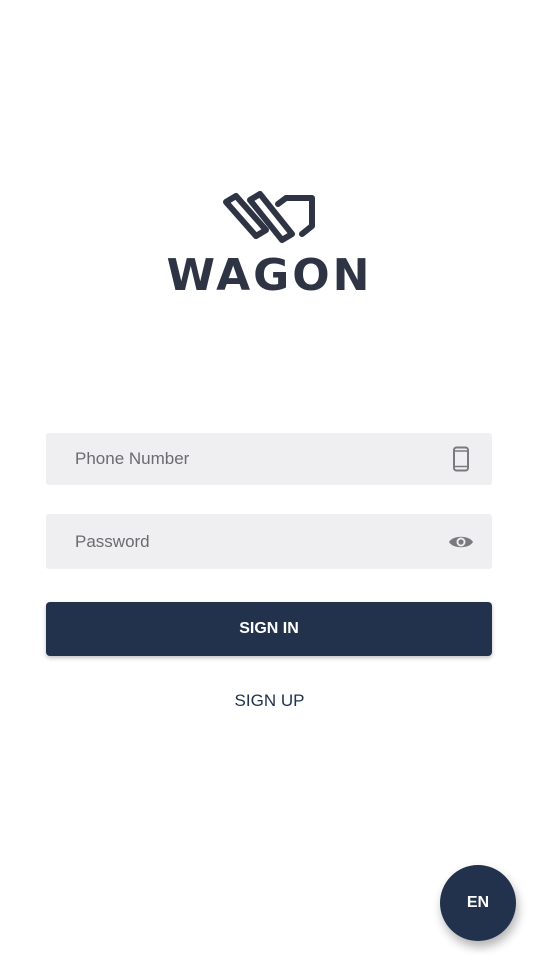 Image resolution: width=539 pixels, height=957 pixels. I want to click on app-logo: WAGON, so click(269, 250).